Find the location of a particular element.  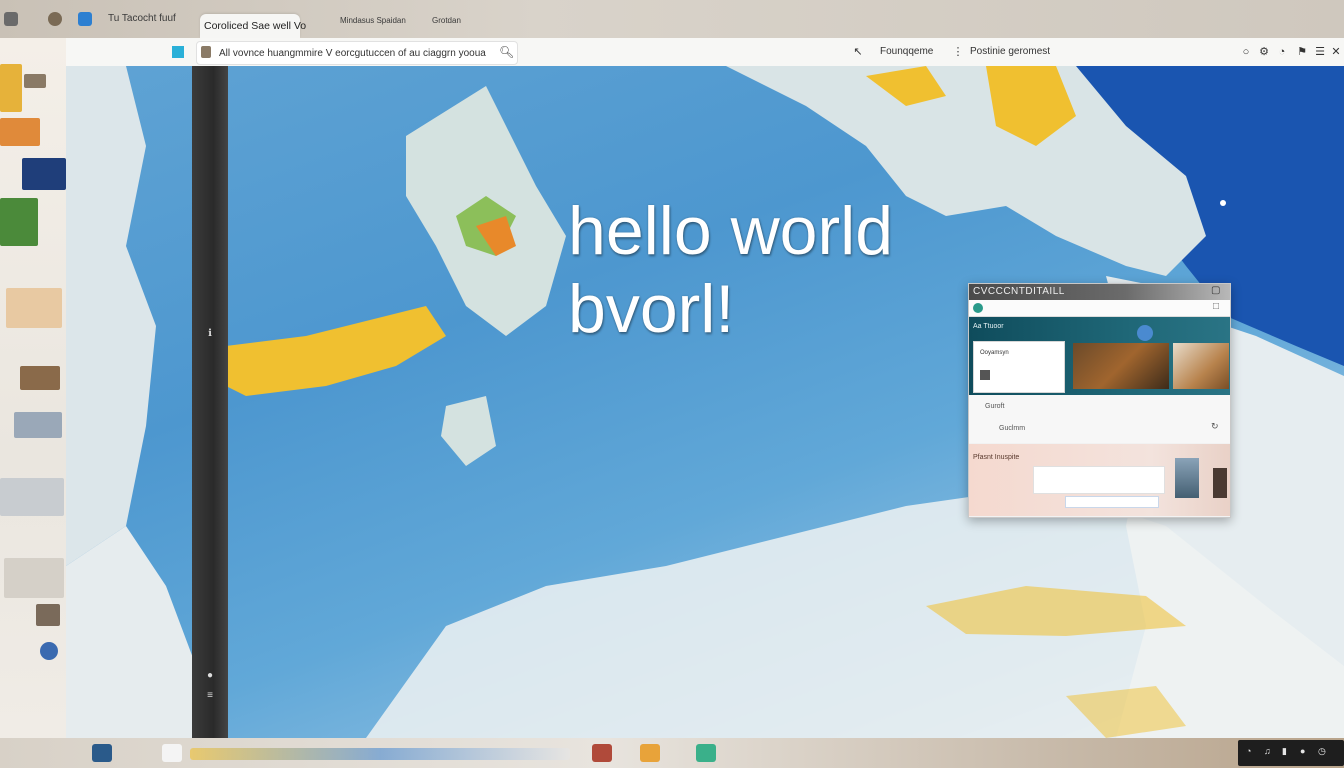

preview-footer: Pfasnt Inuspite is located at coordinates (1099, 480).